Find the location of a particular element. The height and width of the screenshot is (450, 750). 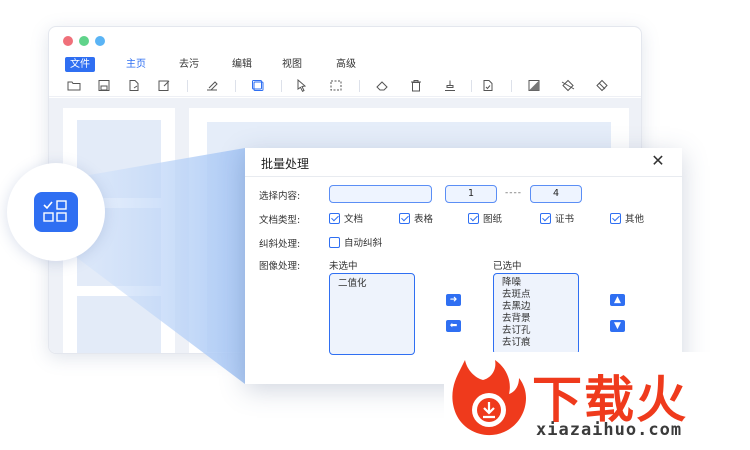

deskew-label: 纠斜处理: is located at coordinates (280, 244).